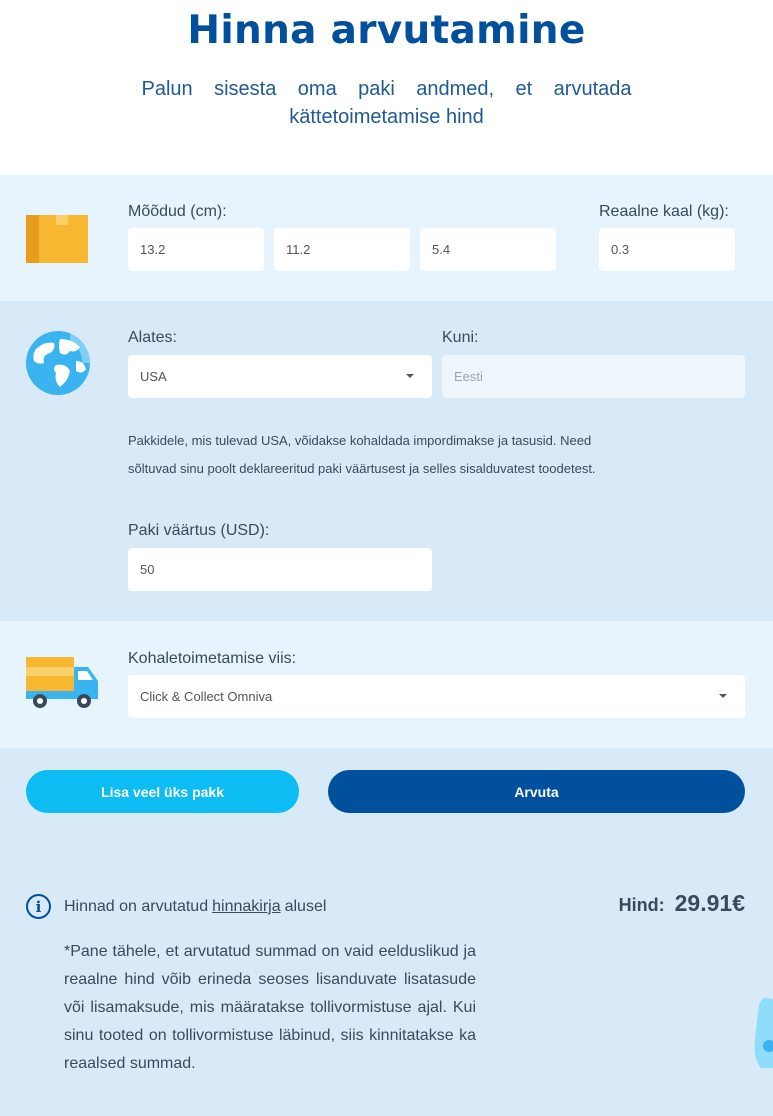 The width and height of the screenshot is (773, 1116). What do you see at coordinates (199, 530) in the screenshot?
I see `package-value-label: Paki väärtus (USD):` at bounding box center [199, 530].